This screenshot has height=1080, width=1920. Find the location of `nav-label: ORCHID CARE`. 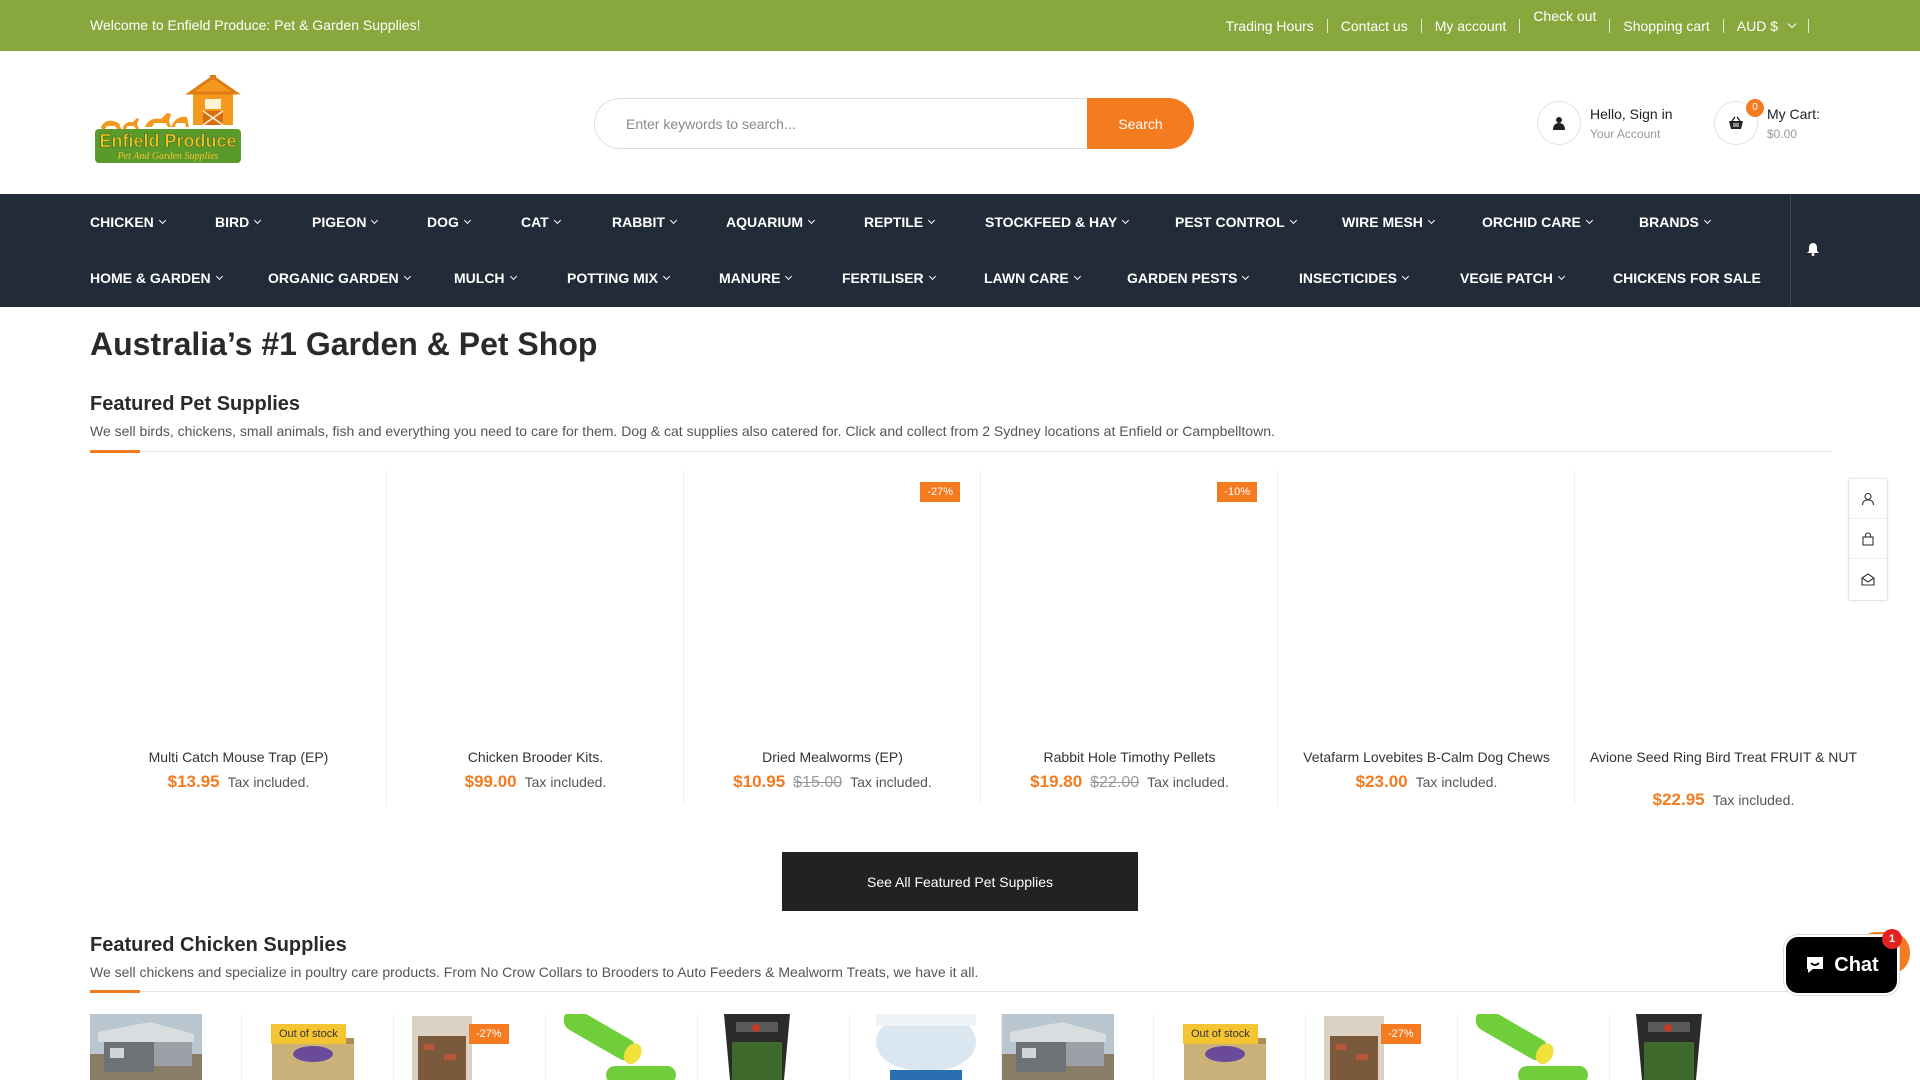

nav-label: ORCHID CARE is located at coordinates (1531, 222).